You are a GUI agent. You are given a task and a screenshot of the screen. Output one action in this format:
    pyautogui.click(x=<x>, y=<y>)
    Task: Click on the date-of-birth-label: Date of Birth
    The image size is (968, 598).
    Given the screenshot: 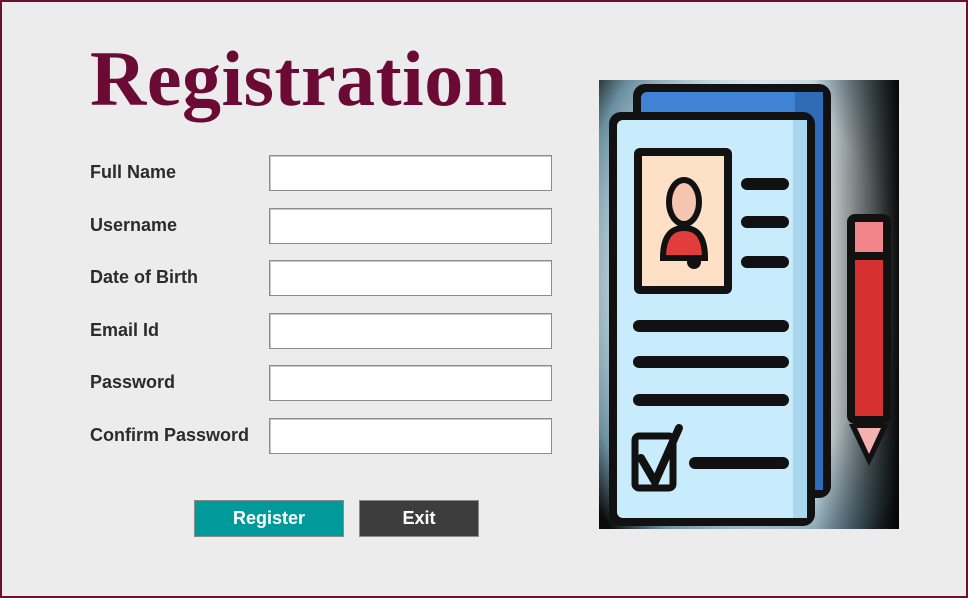 What is the action you would take?
    pyautogui.click(x=144, y=277)
    